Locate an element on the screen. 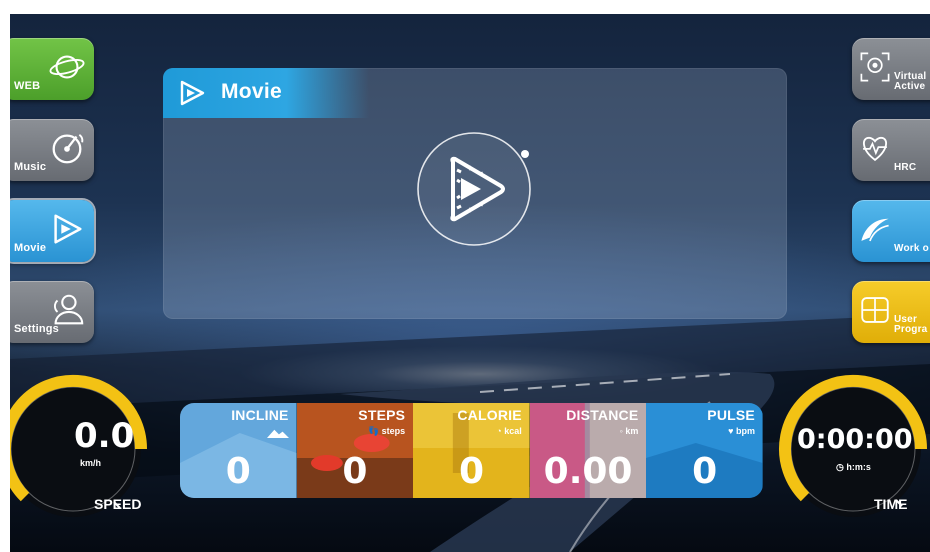 The width and height of the screenshot is (930, 552). stat-calorie-label: CALORIE is located at coordinates (489, 415).